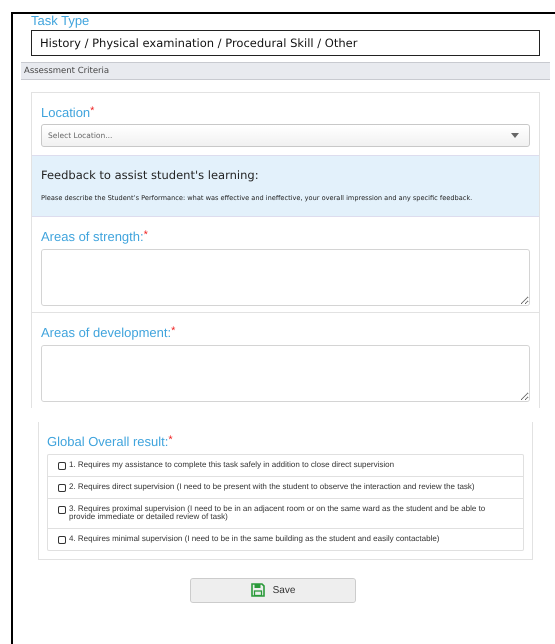  I want to click on field-label: Areas of development:*, so click(108, 332).